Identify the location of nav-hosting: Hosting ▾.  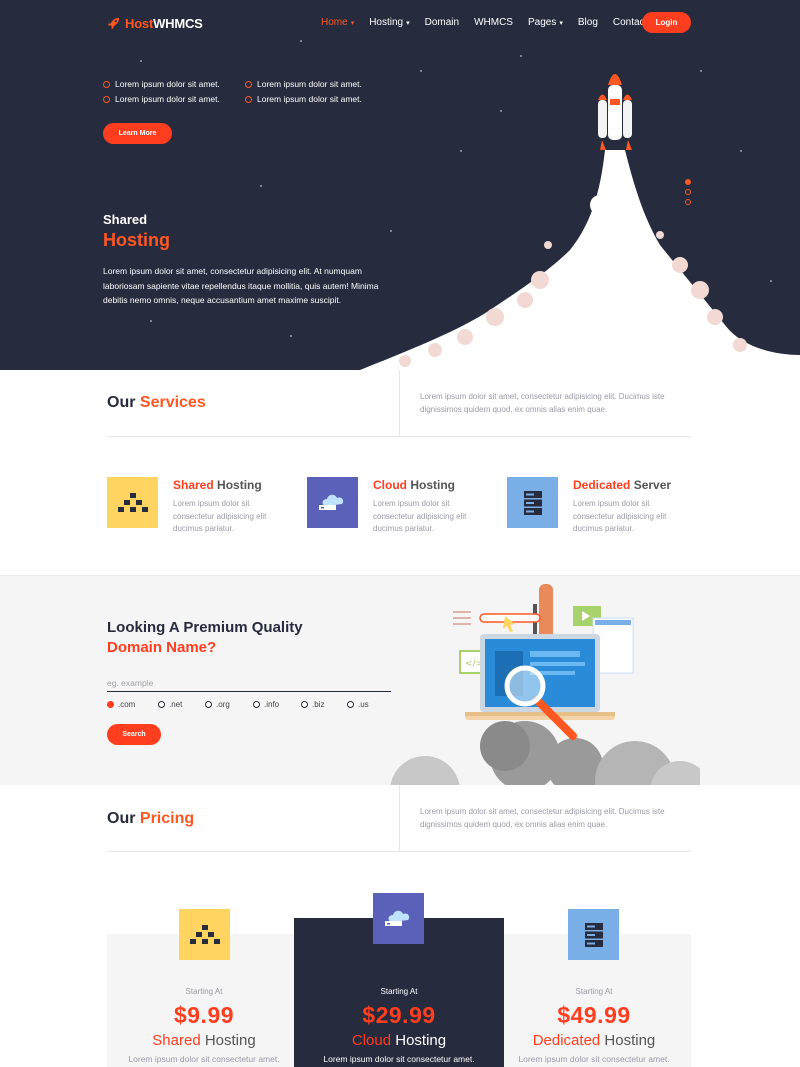
(389, 22).